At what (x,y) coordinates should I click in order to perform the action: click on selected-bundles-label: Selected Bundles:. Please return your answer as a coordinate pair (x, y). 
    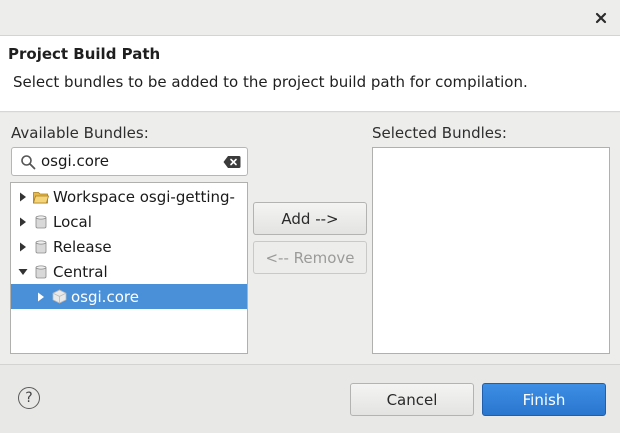
    Looking at the image, I should click on (439, 133).